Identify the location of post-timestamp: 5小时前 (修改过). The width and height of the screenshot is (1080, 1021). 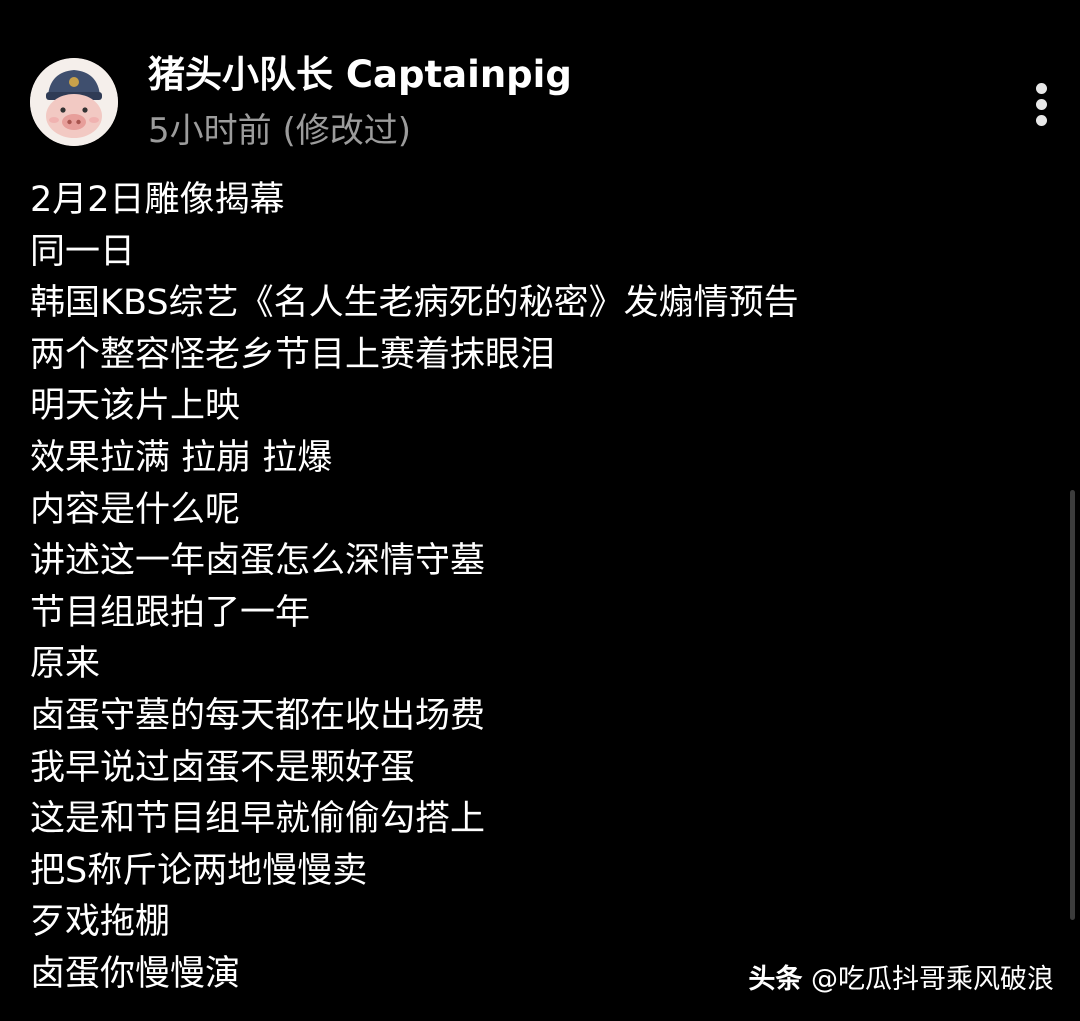
(279, 131).